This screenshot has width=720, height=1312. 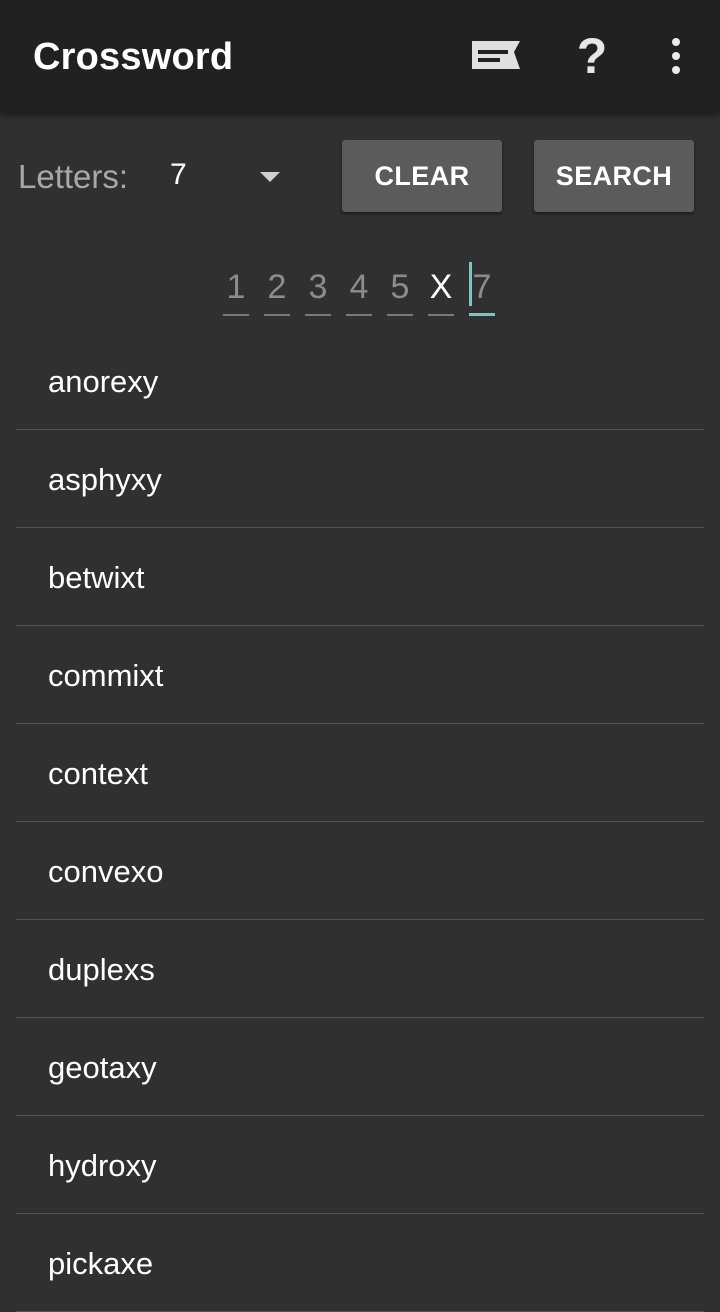 What do you see at coordinates (360, 1067) in the screenshot?
I see `result-item: geotaxy` at bounding box center [360, 1067].